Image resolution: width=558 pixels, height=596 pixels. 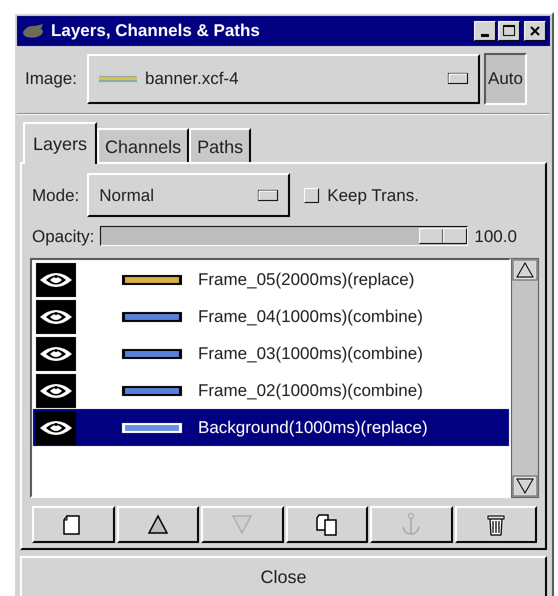 I want to click on layer-row: Background(1000ms)(replace), so click(x=271, y=427).